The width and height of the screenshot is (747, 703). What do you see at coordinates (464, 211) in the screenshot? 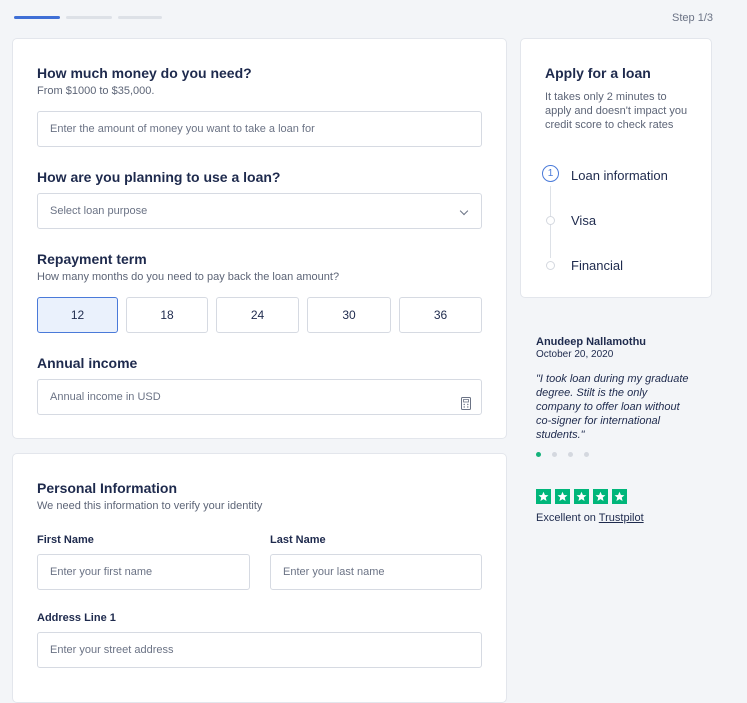
I see `chevron-down-icon` at bounding box center [464, 211].